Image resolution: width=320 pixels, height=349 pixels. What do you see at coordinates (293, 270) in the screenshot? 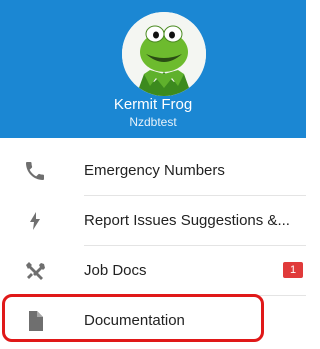
I see `notification-badge: 1` at bounding box center [293, 270].